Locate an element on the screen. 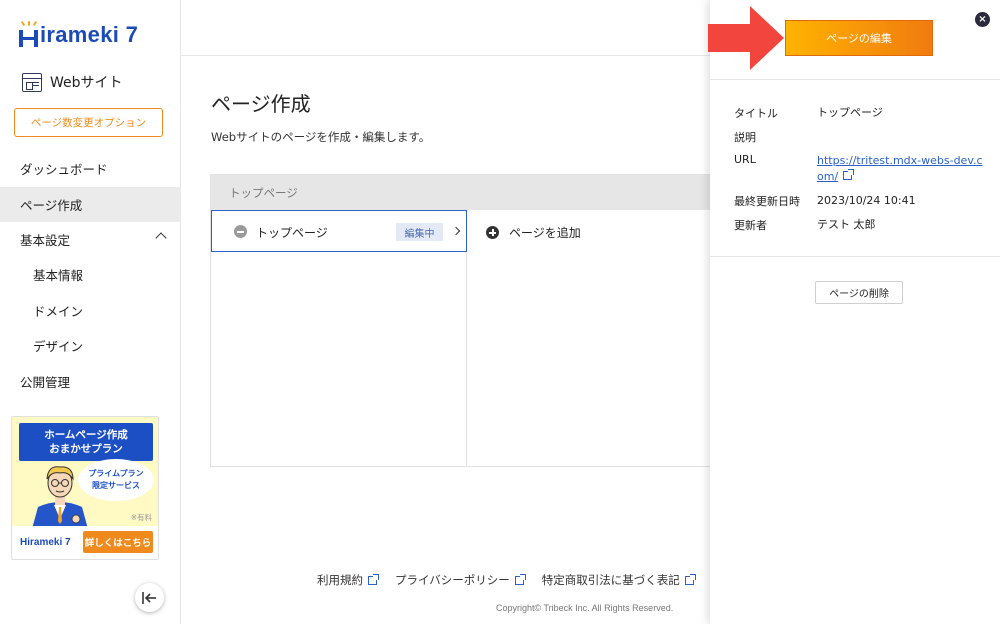 Image resolution: width=1000 pixels, height=624 pixels. banner-headline-line2: おまかせプラン is located at coordinates (86, 449).